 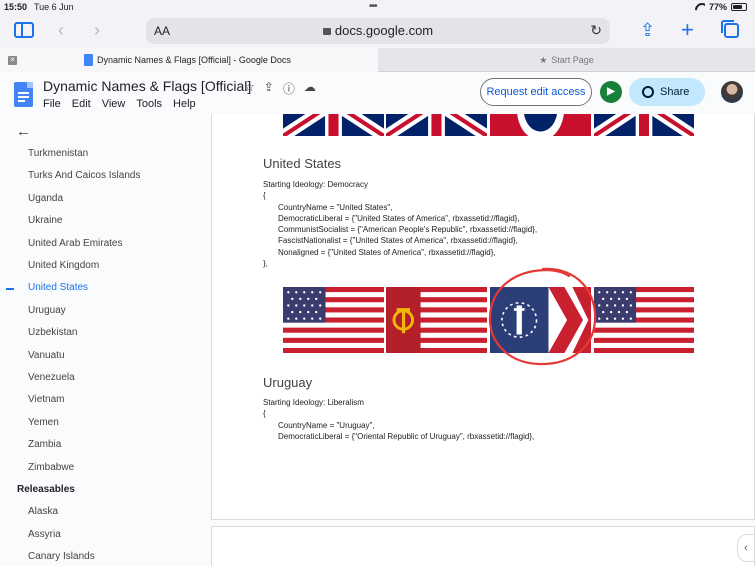 I want to click on document-title: Dynamic Names & Flags [Official], so click(x=147, y=86).